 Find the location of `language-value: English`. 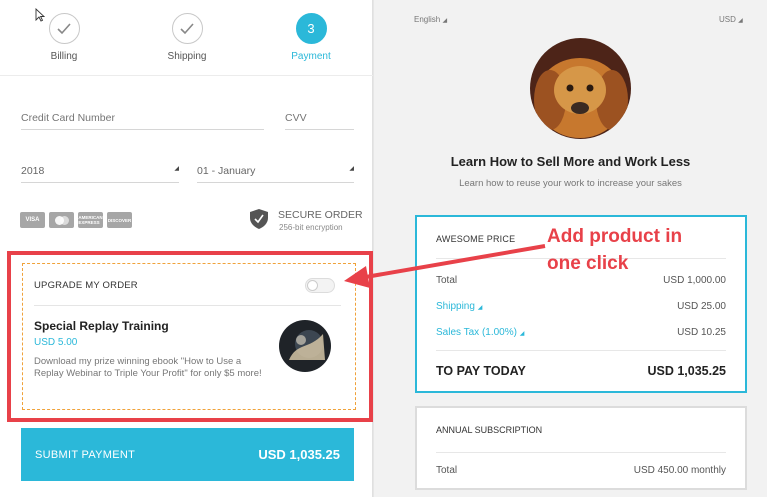

language-value: English is located at coordinates (427, 19).